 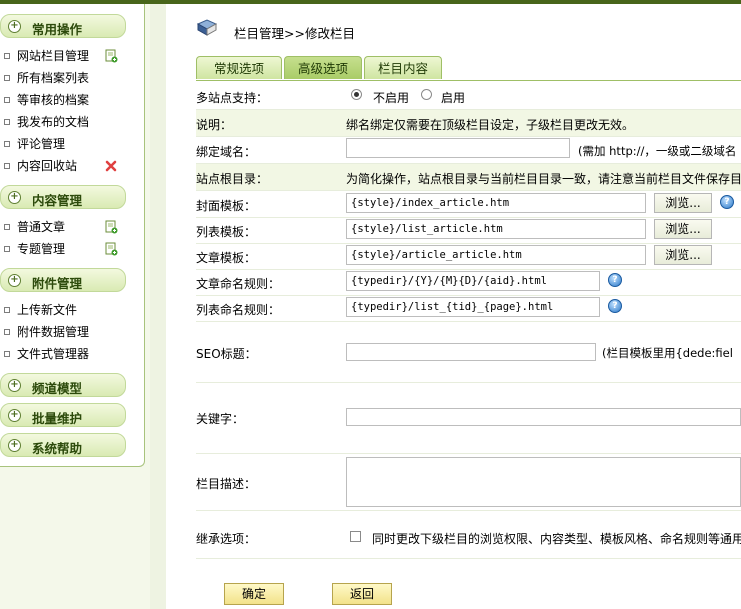 I want to click on sidebar-section-title: 附件管理, so click(x=57, y=283).